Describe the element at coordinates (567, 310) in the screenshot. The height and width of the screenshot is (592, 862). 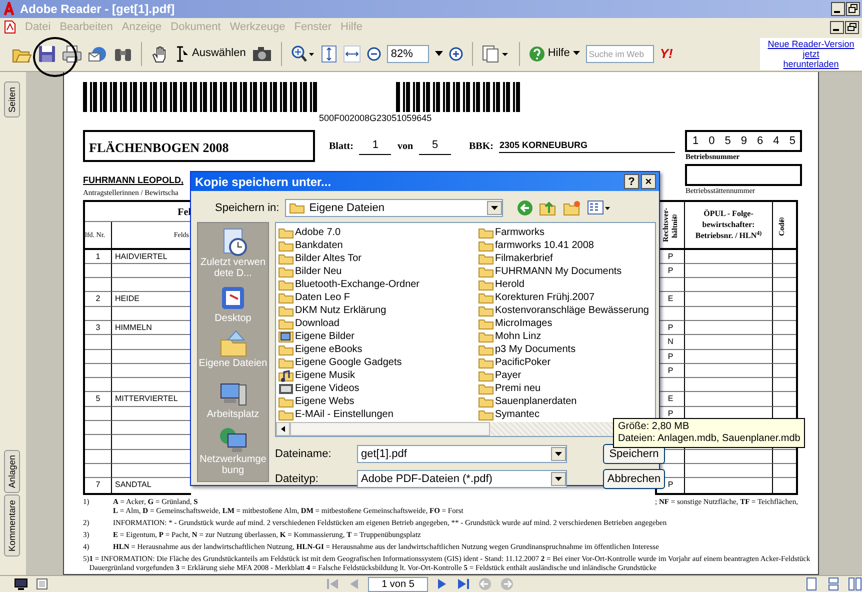
I see `folder-item: Kostenvoranschläge Bewässerung` at that location.